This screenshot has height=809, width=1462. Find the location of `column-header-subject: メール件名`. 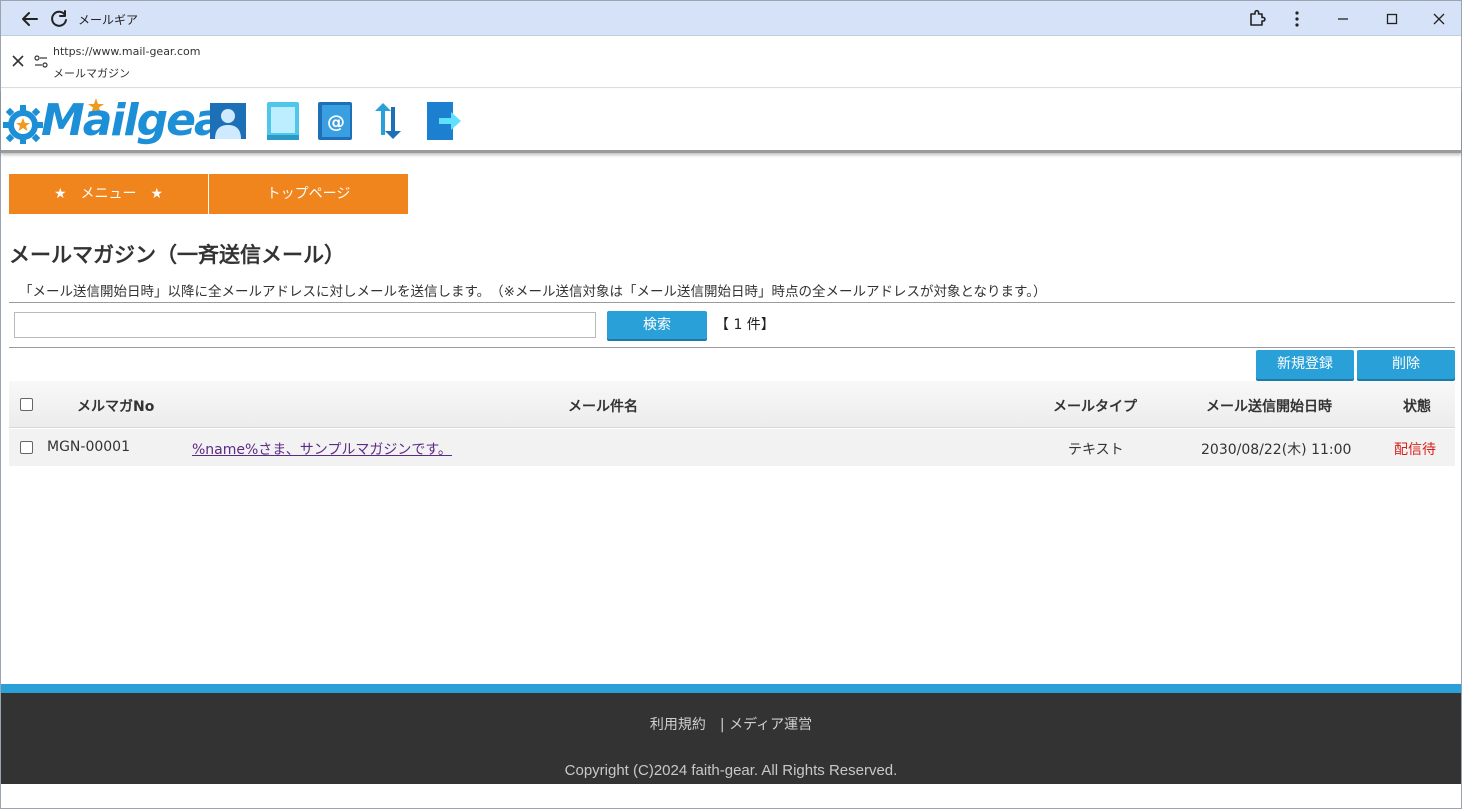

column-header-subject: メール件名 is located at coordinates (603, 407).